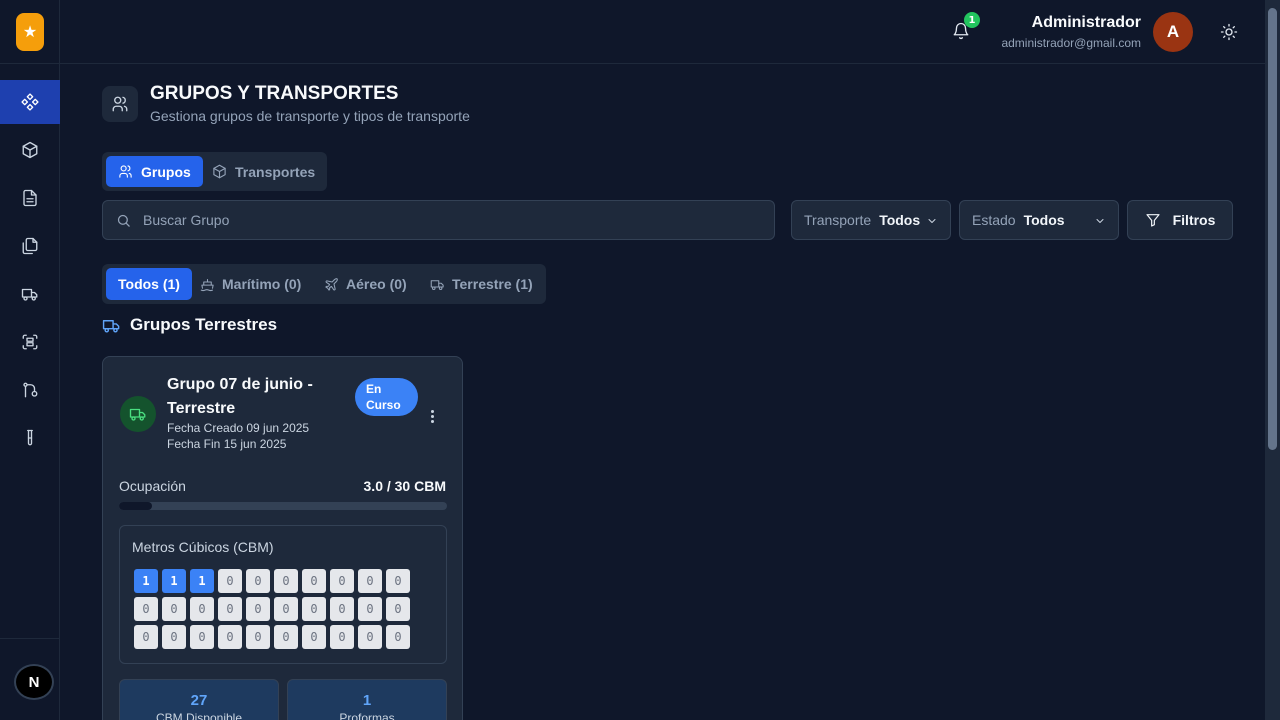 The height and width of the screenshot is (720, 1280). I want to click on stat-value: 27, so click(199, 700).